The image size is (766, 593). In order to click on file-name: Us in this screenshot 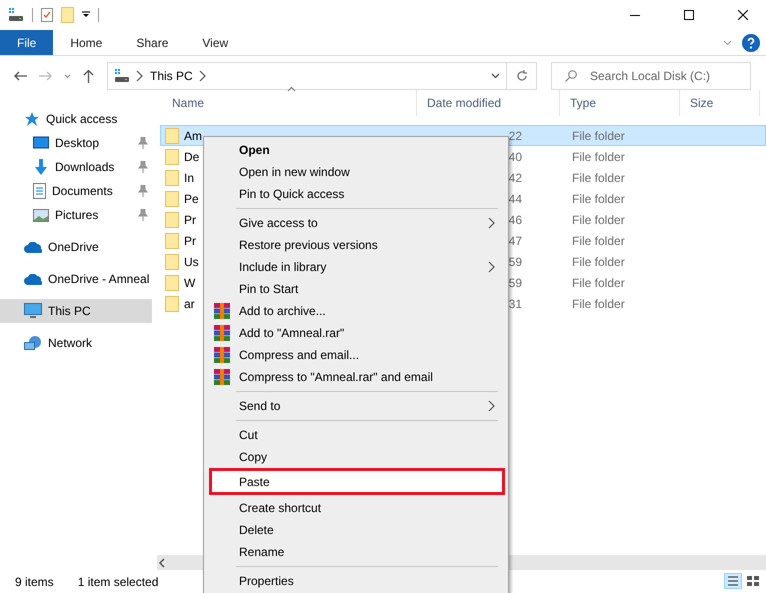, I will do `click(191, 261)`.